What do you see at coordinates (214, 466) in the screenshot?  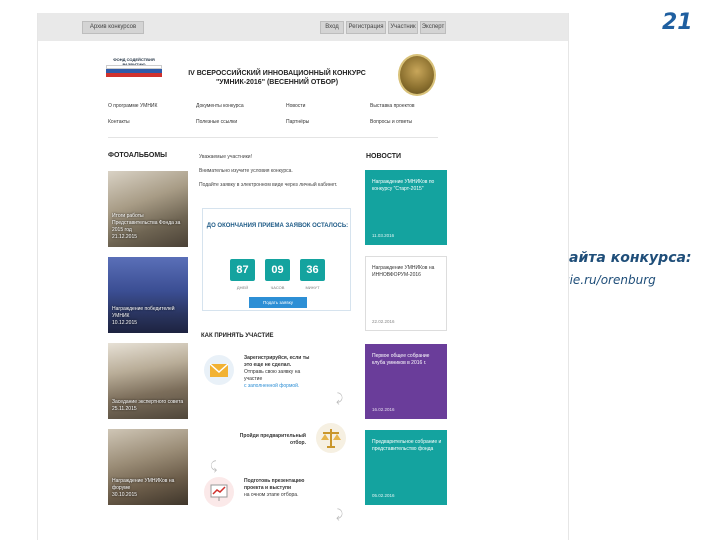 I see `curved-arrow-icon: ⤹` at bounding box center [214, 466].